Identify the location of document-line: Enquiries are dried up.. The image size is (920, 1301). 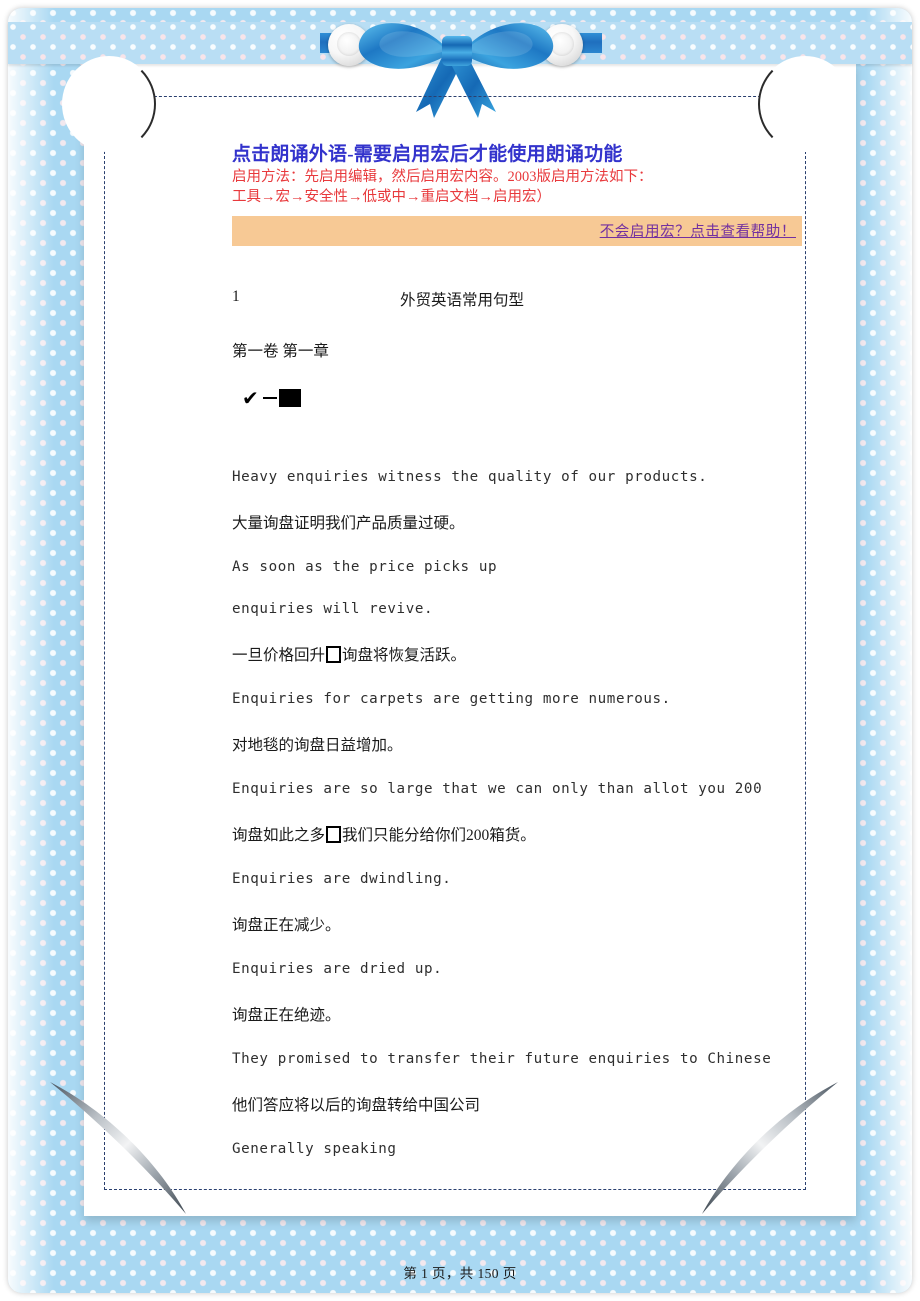
(337, 969).